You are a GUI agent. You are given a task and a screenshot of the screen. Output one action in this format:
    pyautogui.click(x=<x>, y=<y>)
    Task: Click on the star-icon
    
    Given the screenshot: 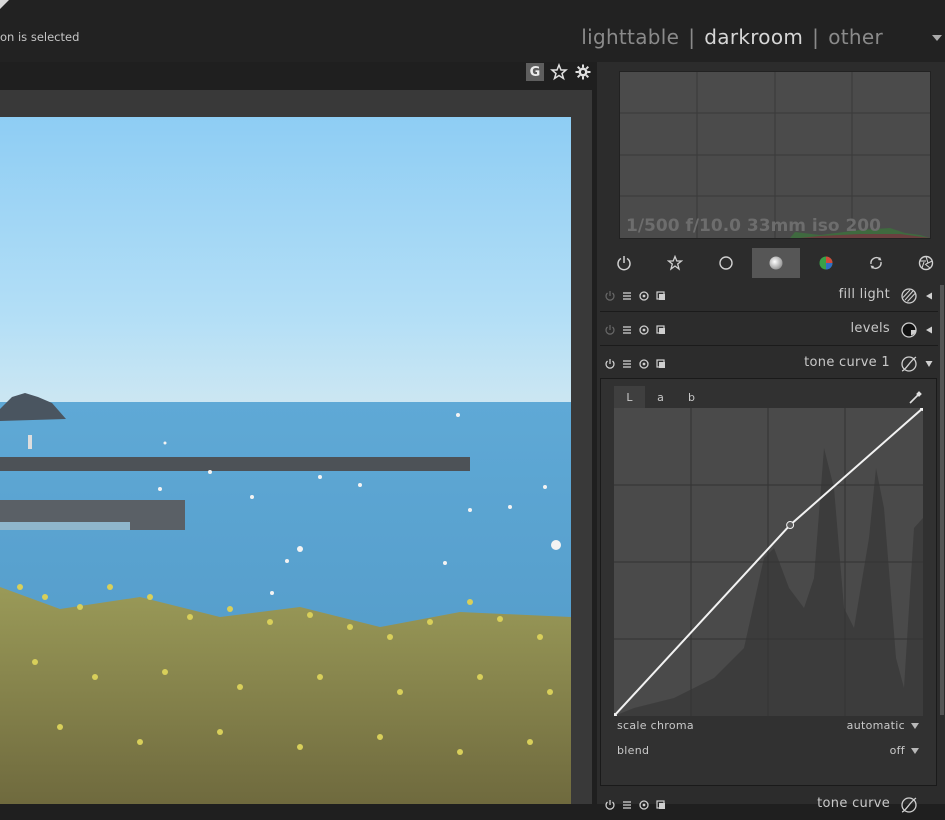 What is the action you would take?
    pyautogui.click(x=559, y=72)
    